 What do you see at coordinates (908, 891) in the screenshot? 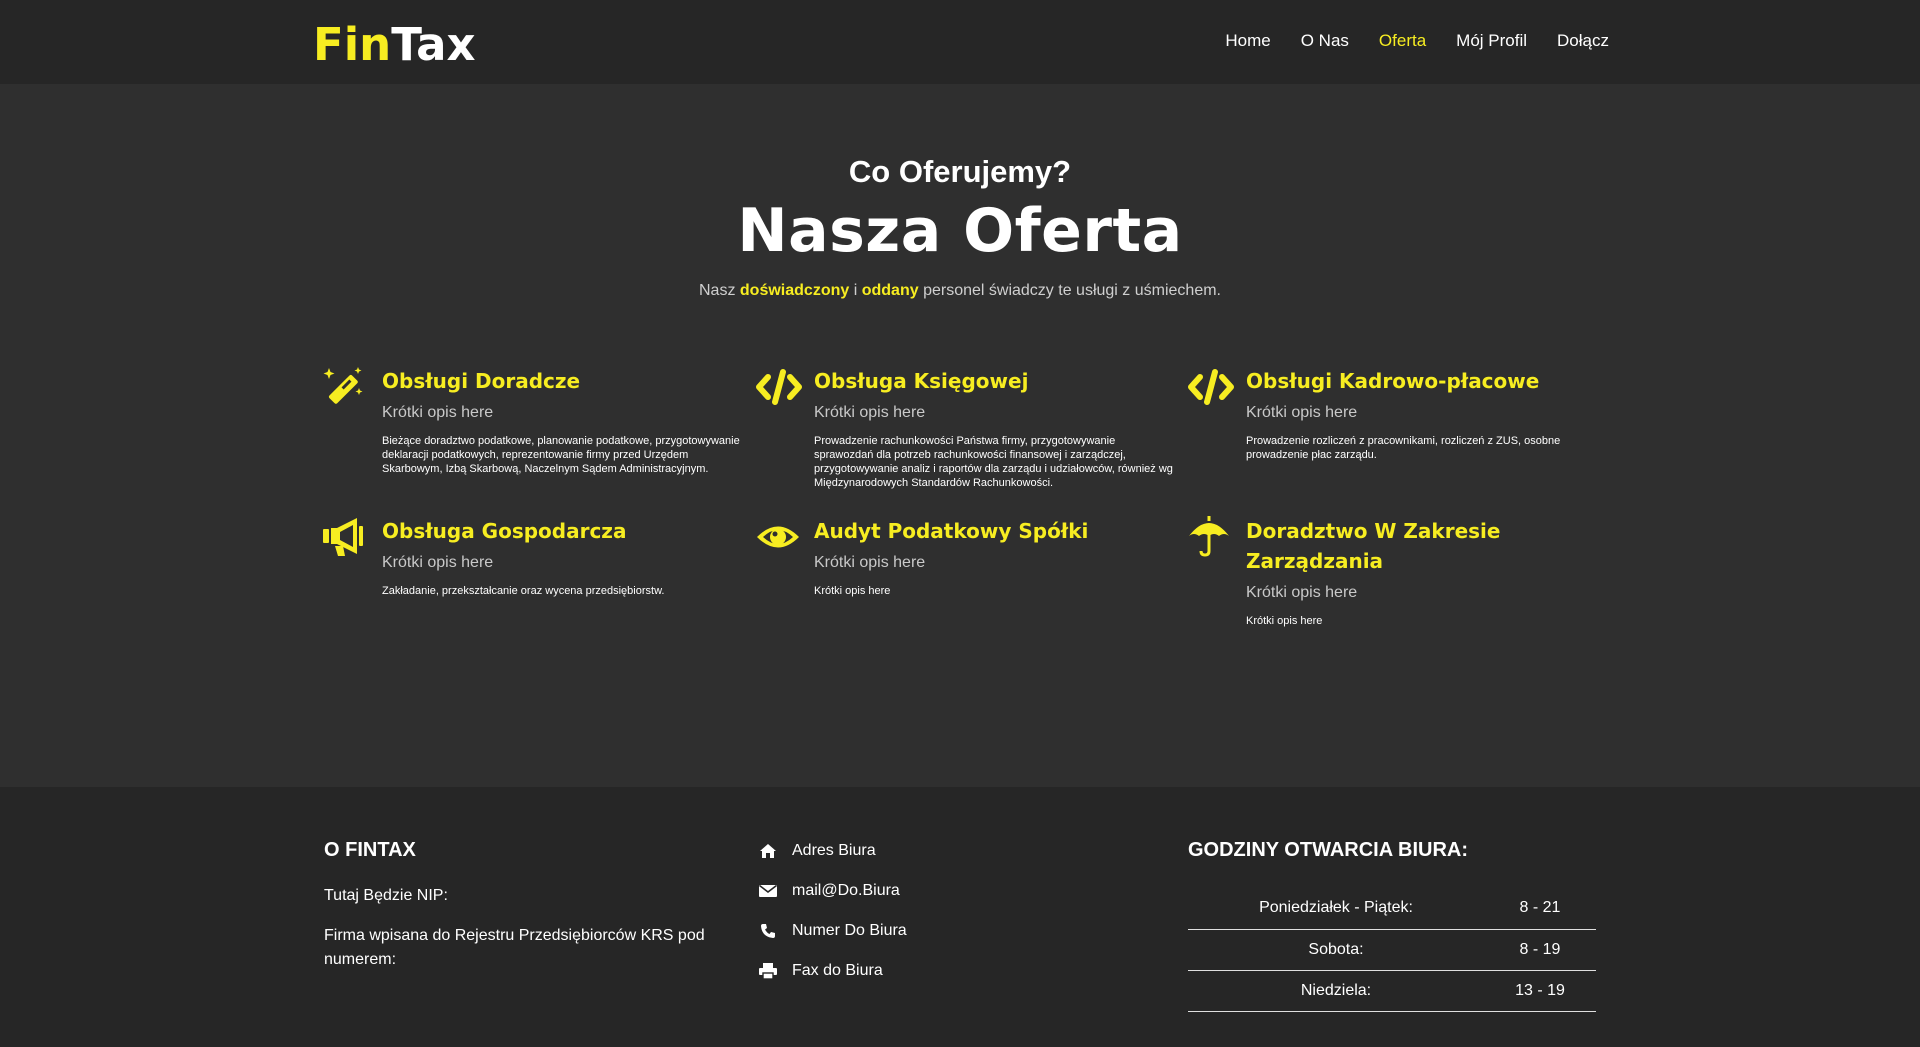
I see `contact-email: mail@Do.Biura` at bounding box center [908, 891].